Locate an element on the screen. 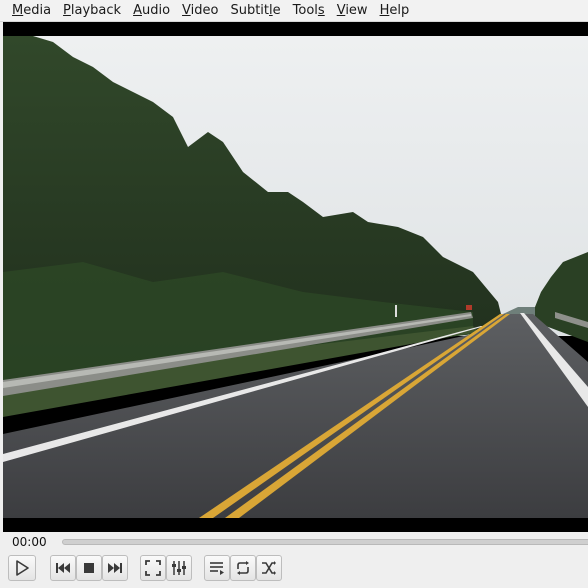  playlist-button is located at coordinates (217, 568).